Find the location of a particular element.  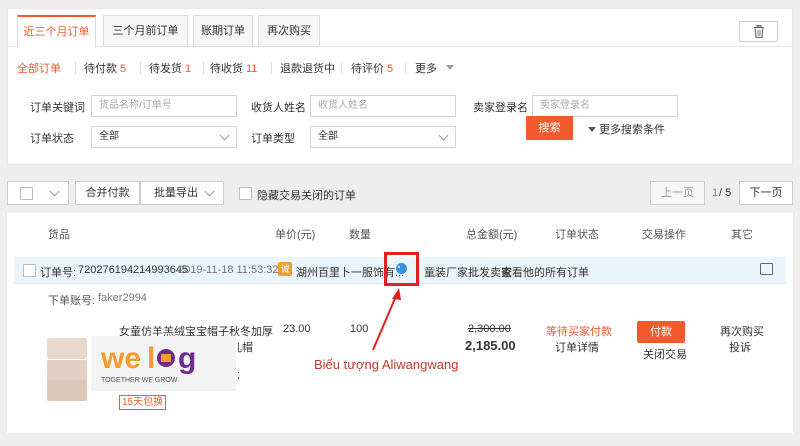

annotation-label: Biểu tượng Aliwangwang is located at coordinates (386, 364).